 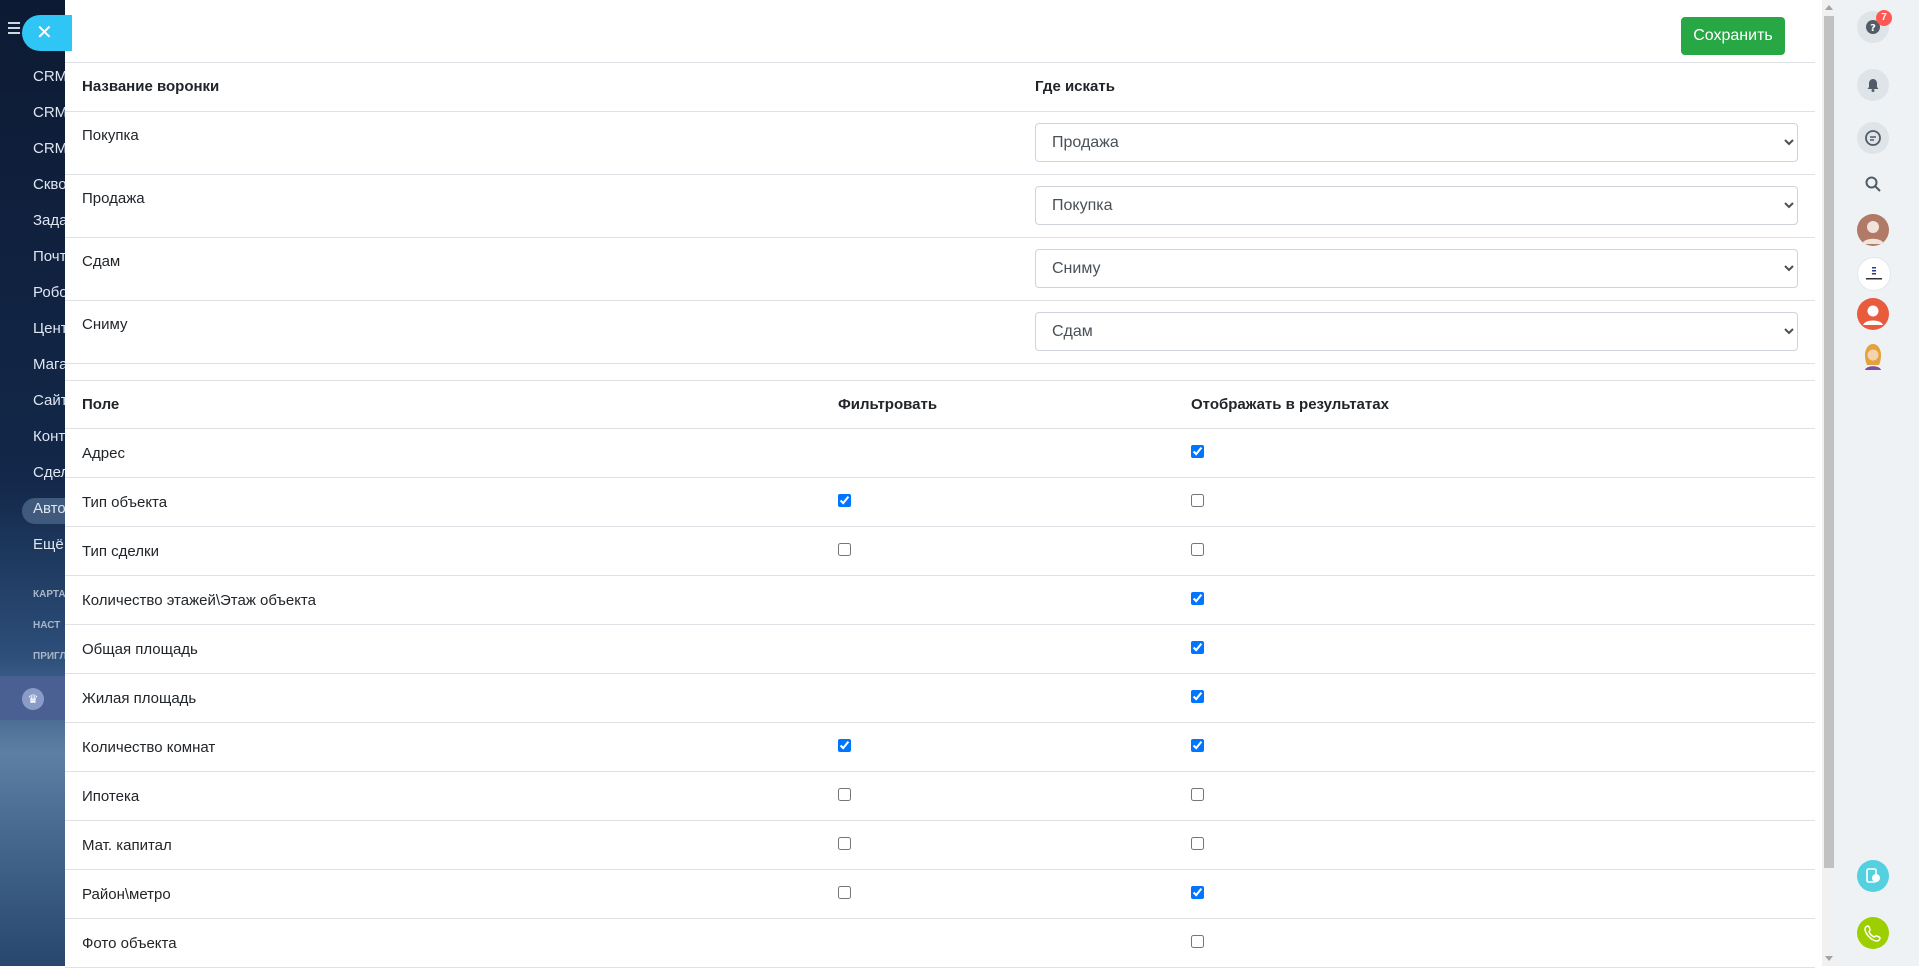 I want to click on where-select: Сдам, so click(x=1416, y=331).